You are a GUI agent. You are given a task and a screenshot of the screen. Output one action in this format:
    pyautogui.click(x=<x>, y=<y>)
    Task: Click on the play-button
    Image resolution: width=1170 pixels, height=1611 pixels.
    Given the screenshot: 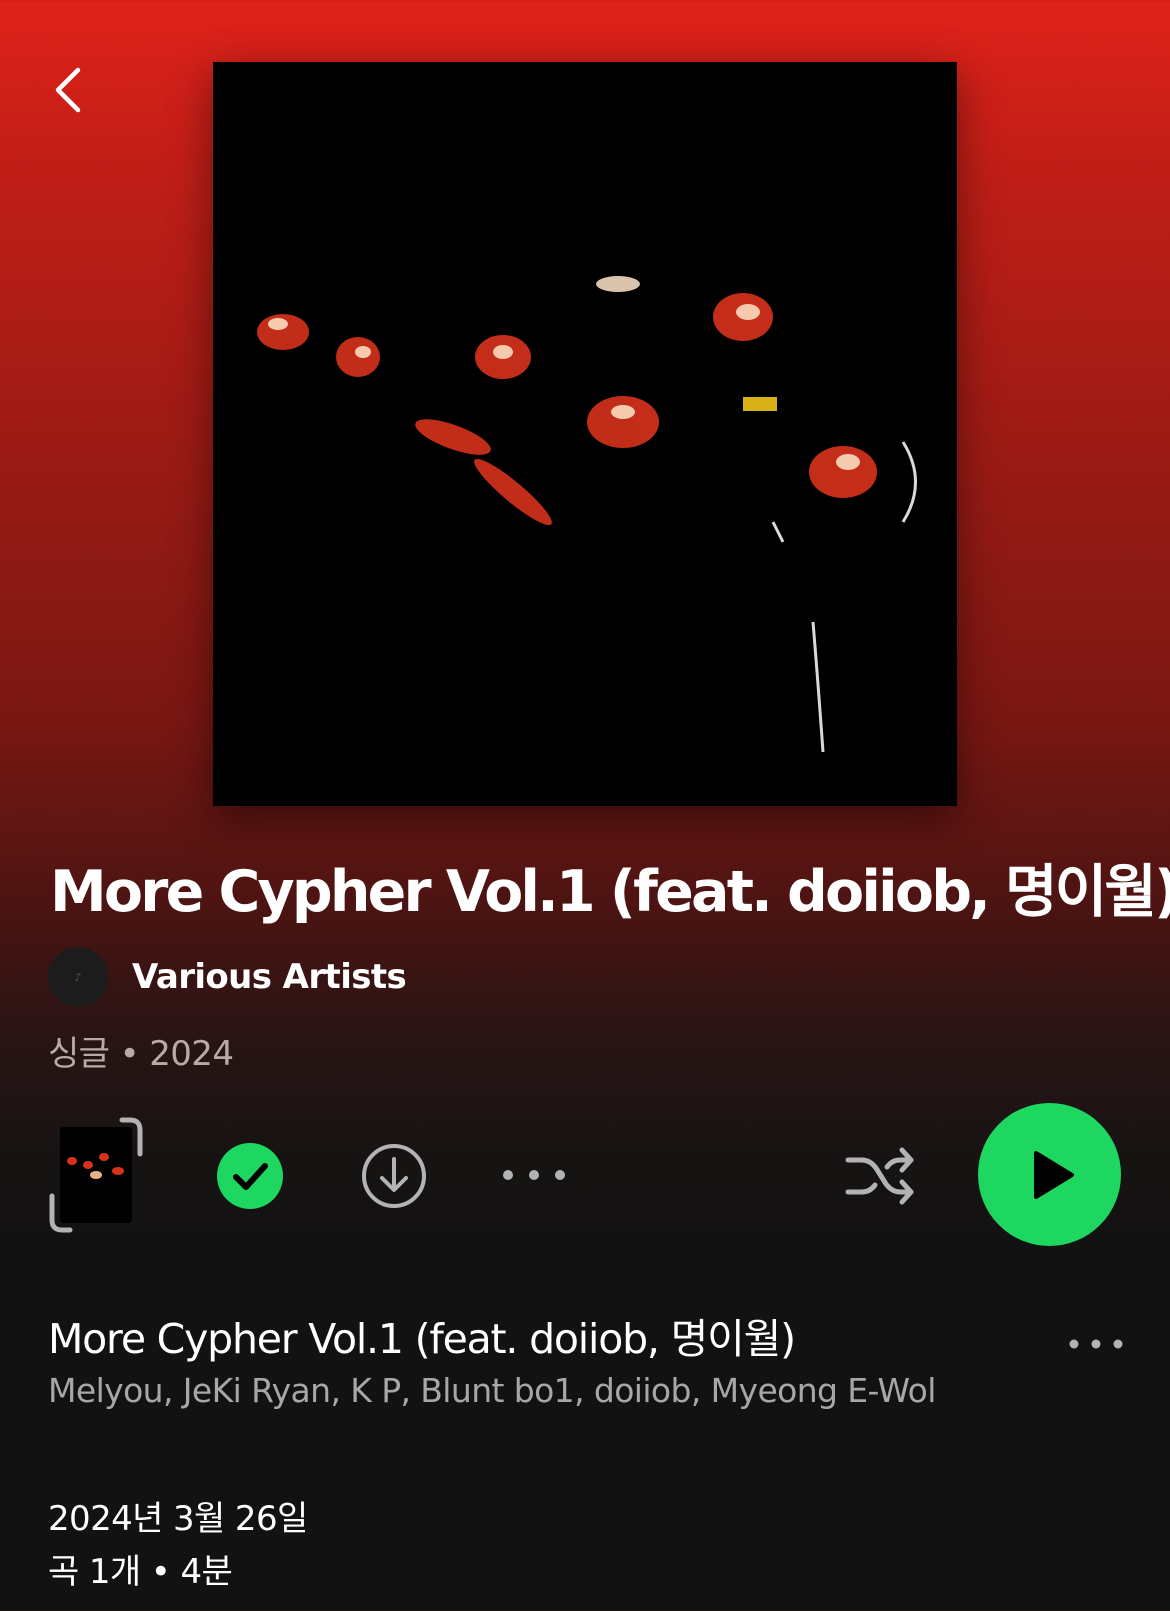 What is the action you would take?
    pyautogui.click(x=1049, y=1174)
    